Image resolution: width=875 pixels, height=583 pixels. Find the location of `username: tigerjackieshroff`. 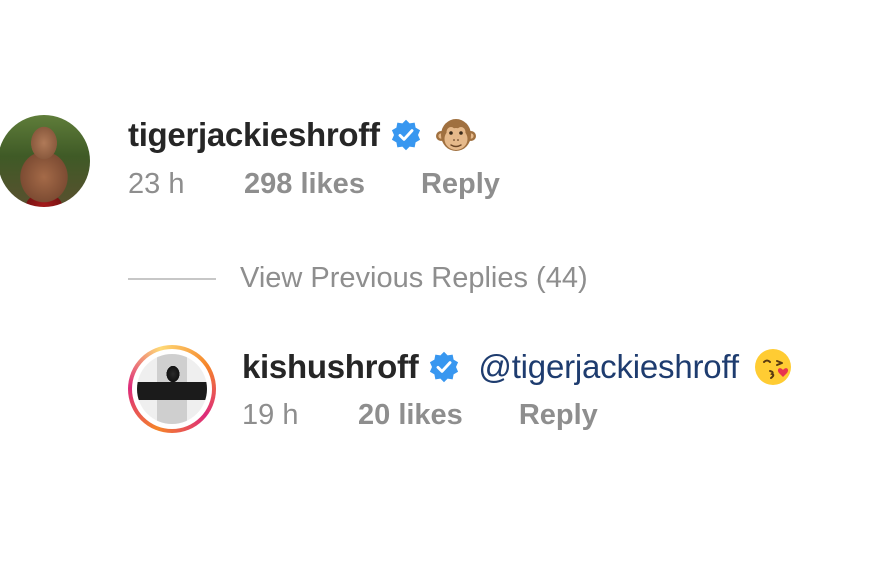

username: tigerjackieshroff is located at coordinates (254, 135).